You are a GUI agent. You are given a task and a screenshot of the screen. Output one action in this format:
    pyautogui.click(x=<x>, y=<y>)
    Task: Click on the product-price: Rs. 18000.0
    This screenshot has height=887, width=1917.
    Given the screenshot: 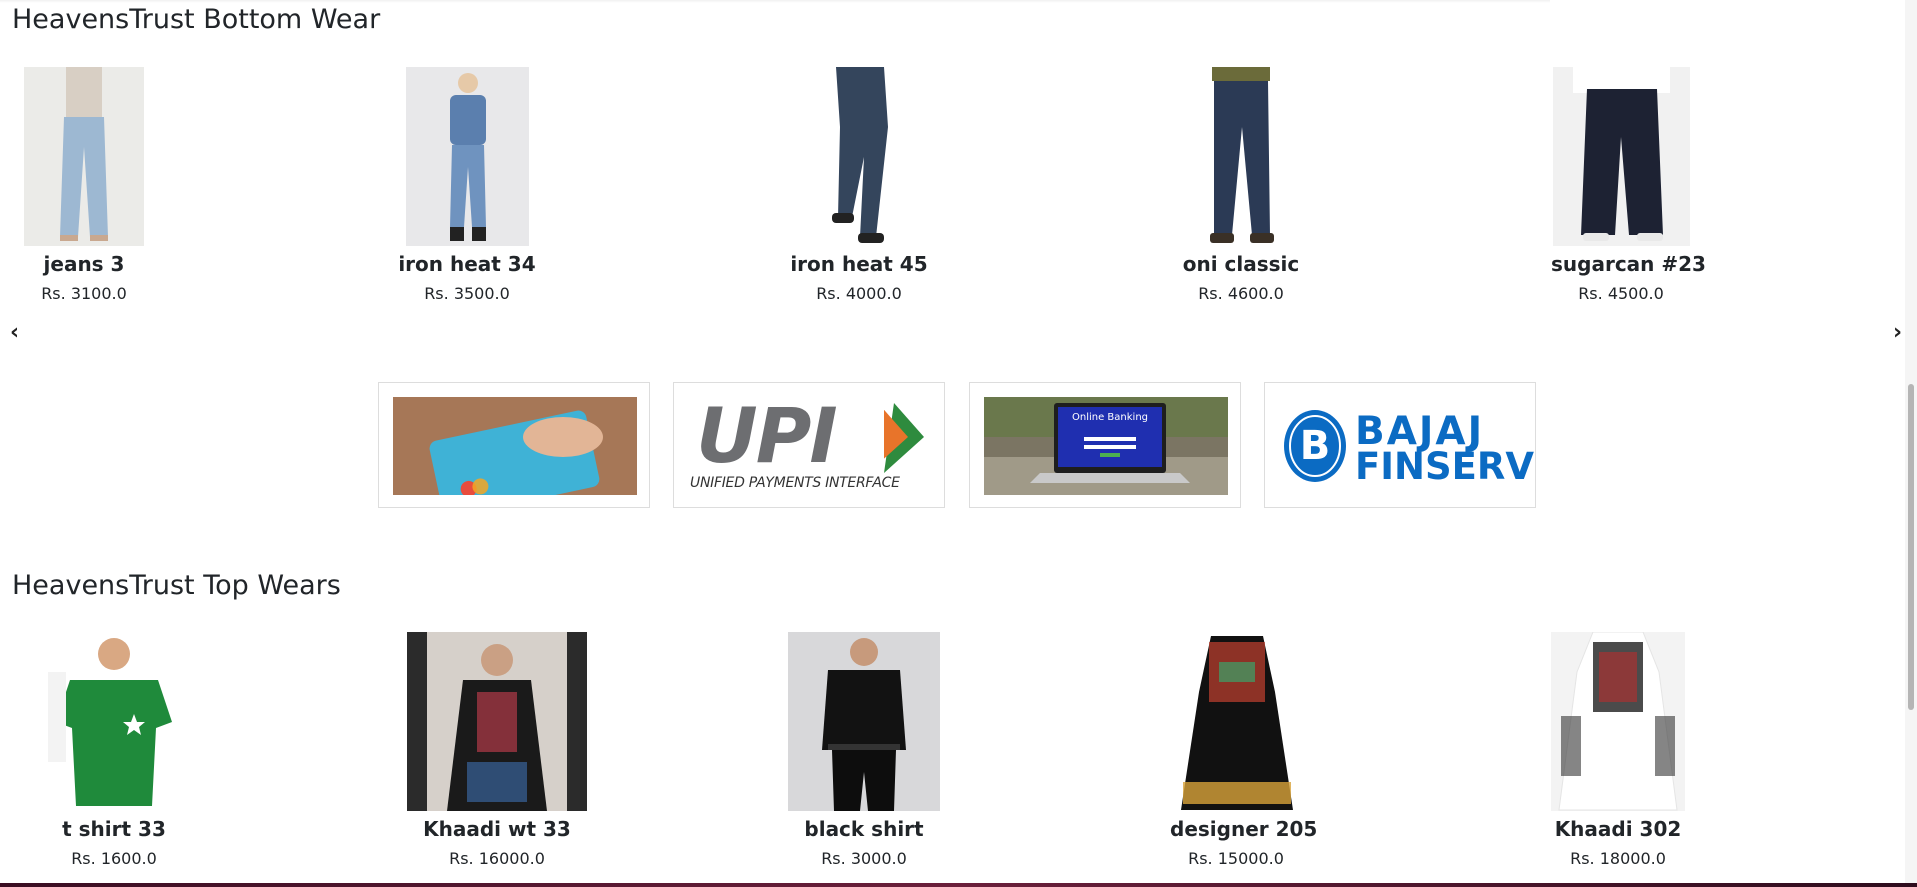 What is the action you would take?
    pyautogui.click(x=1618, y=858)
    